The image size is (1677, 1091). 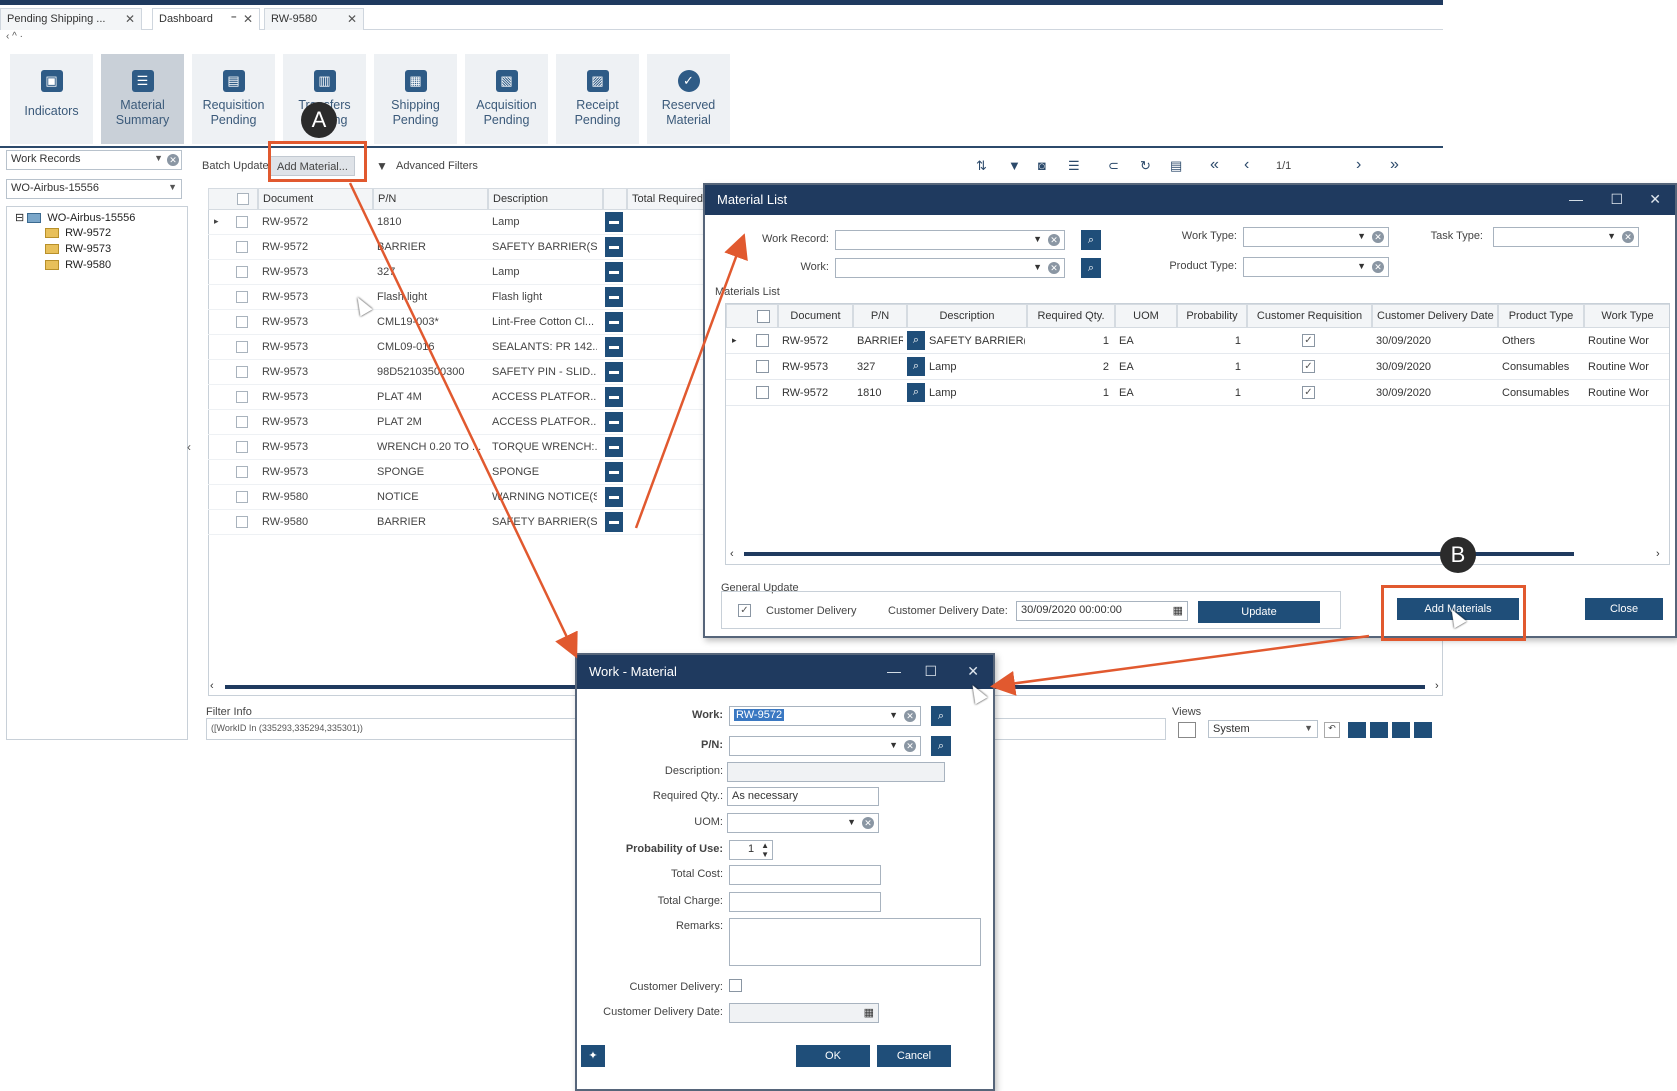 I want to click on total-charge-field, so click(x=805, y=902).